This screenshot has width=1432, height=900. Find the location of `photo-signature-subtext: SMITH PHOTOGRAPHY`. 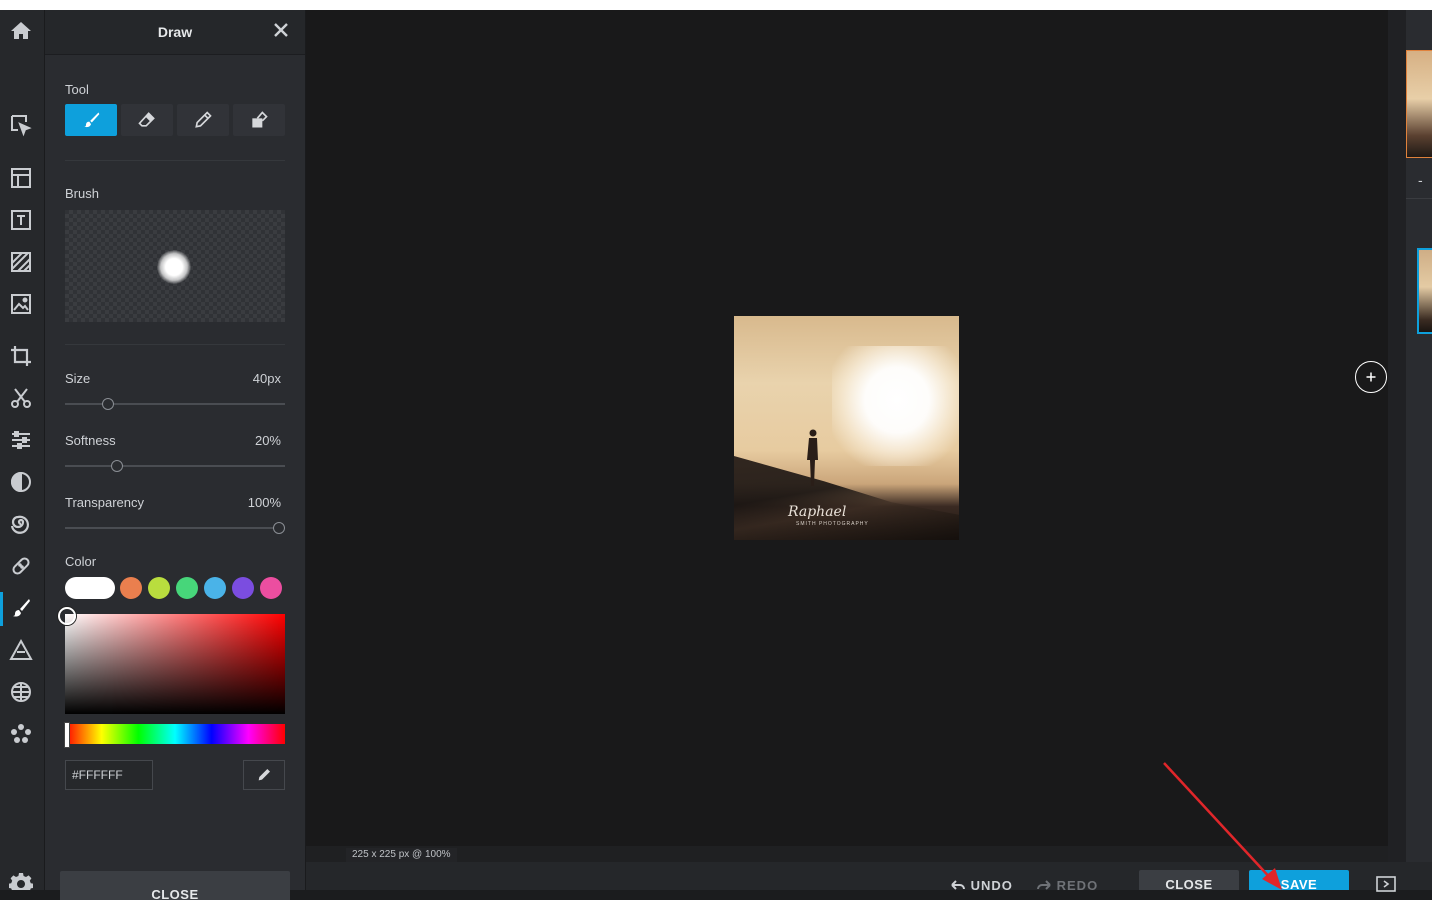

photo-signature-subtext: SMITH PHOTOGRAPHY is located at coordinates (832, 524).